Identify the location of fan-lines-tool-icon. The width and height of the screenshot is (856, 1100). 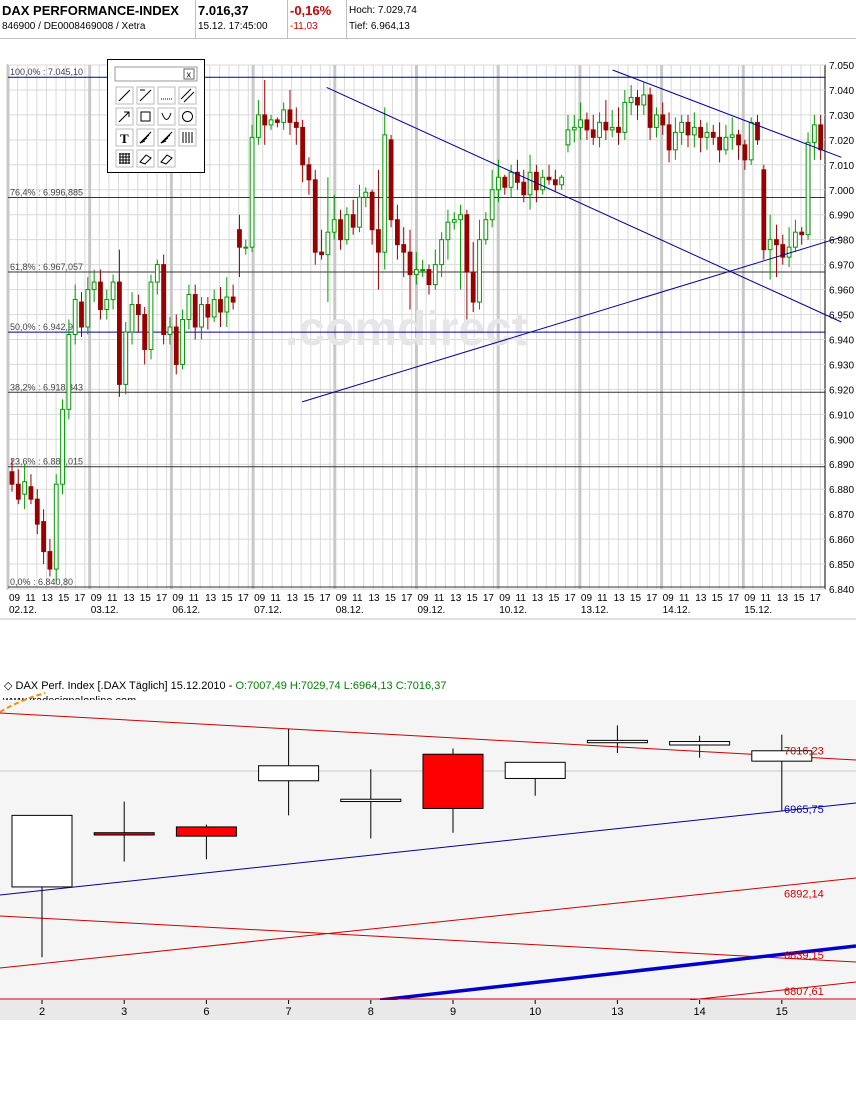
(166, 137).